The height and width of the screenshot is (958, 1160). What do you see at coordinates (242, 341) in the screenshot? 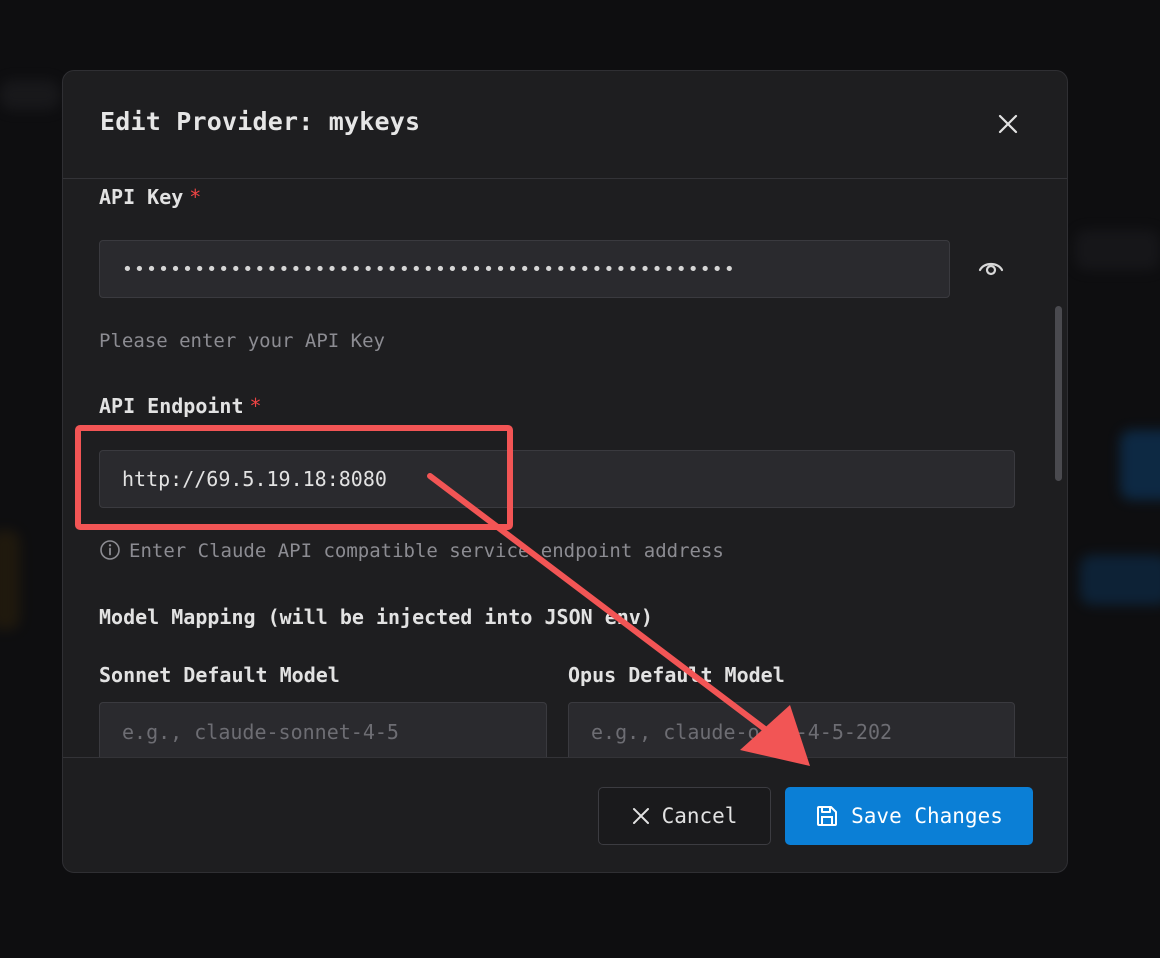
I see `api-key-help-text: Please enter your API Key` at bounding box center [242, 341].